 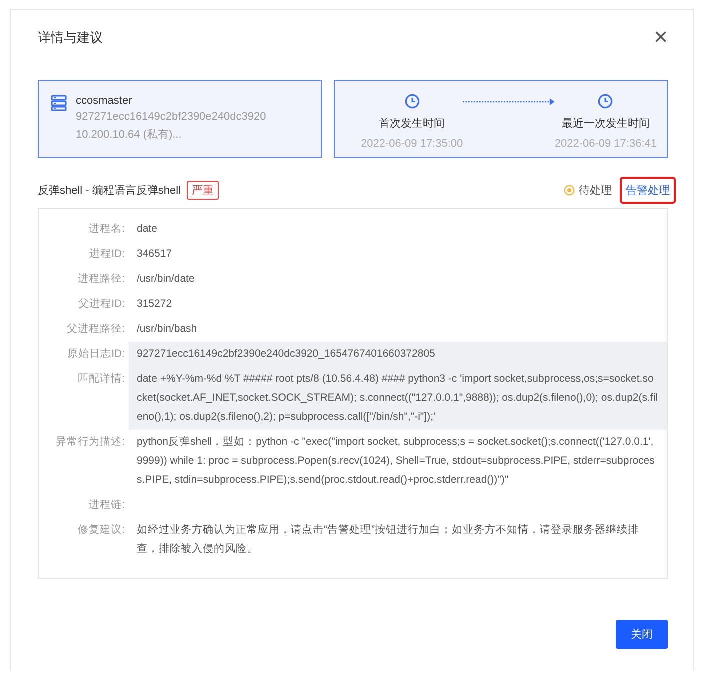 I want to click on alert-action-link: 告警处理, so click(x=648, y=190).